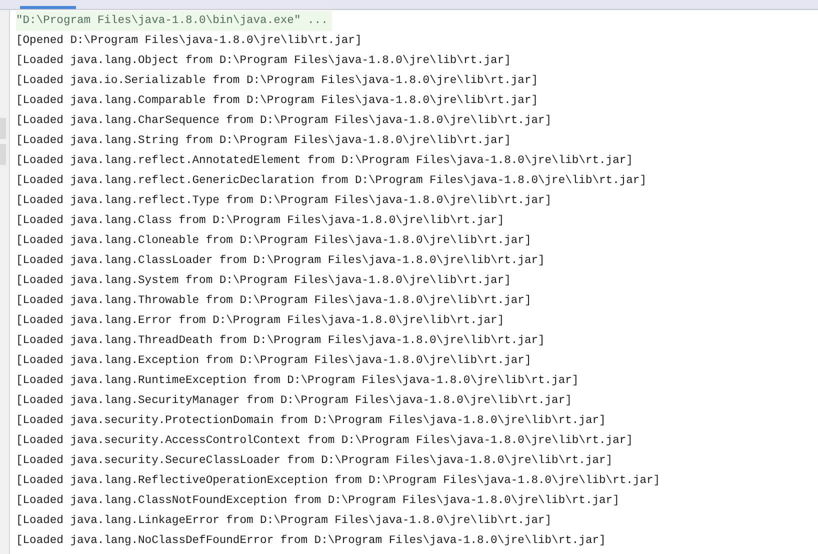 Image resolution: width=818 pixels, height=554 pixels. Describe the element at coordinates (263, 61) in the screenshot. I see `console-output-line: [Loaded java.lang.Object from D:\Program Files\java-1.8.0\jre\lib\rt.jar]` at that location.